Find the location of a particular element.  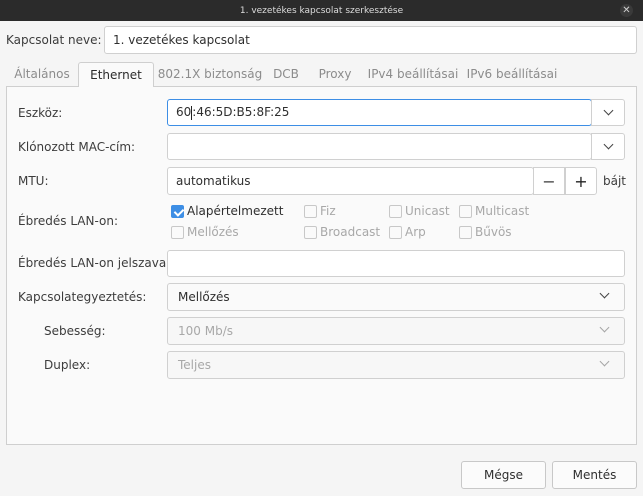

window-title: 1. vezetékes kapcsolat szerkesztése is located at coordinates (321, 10).